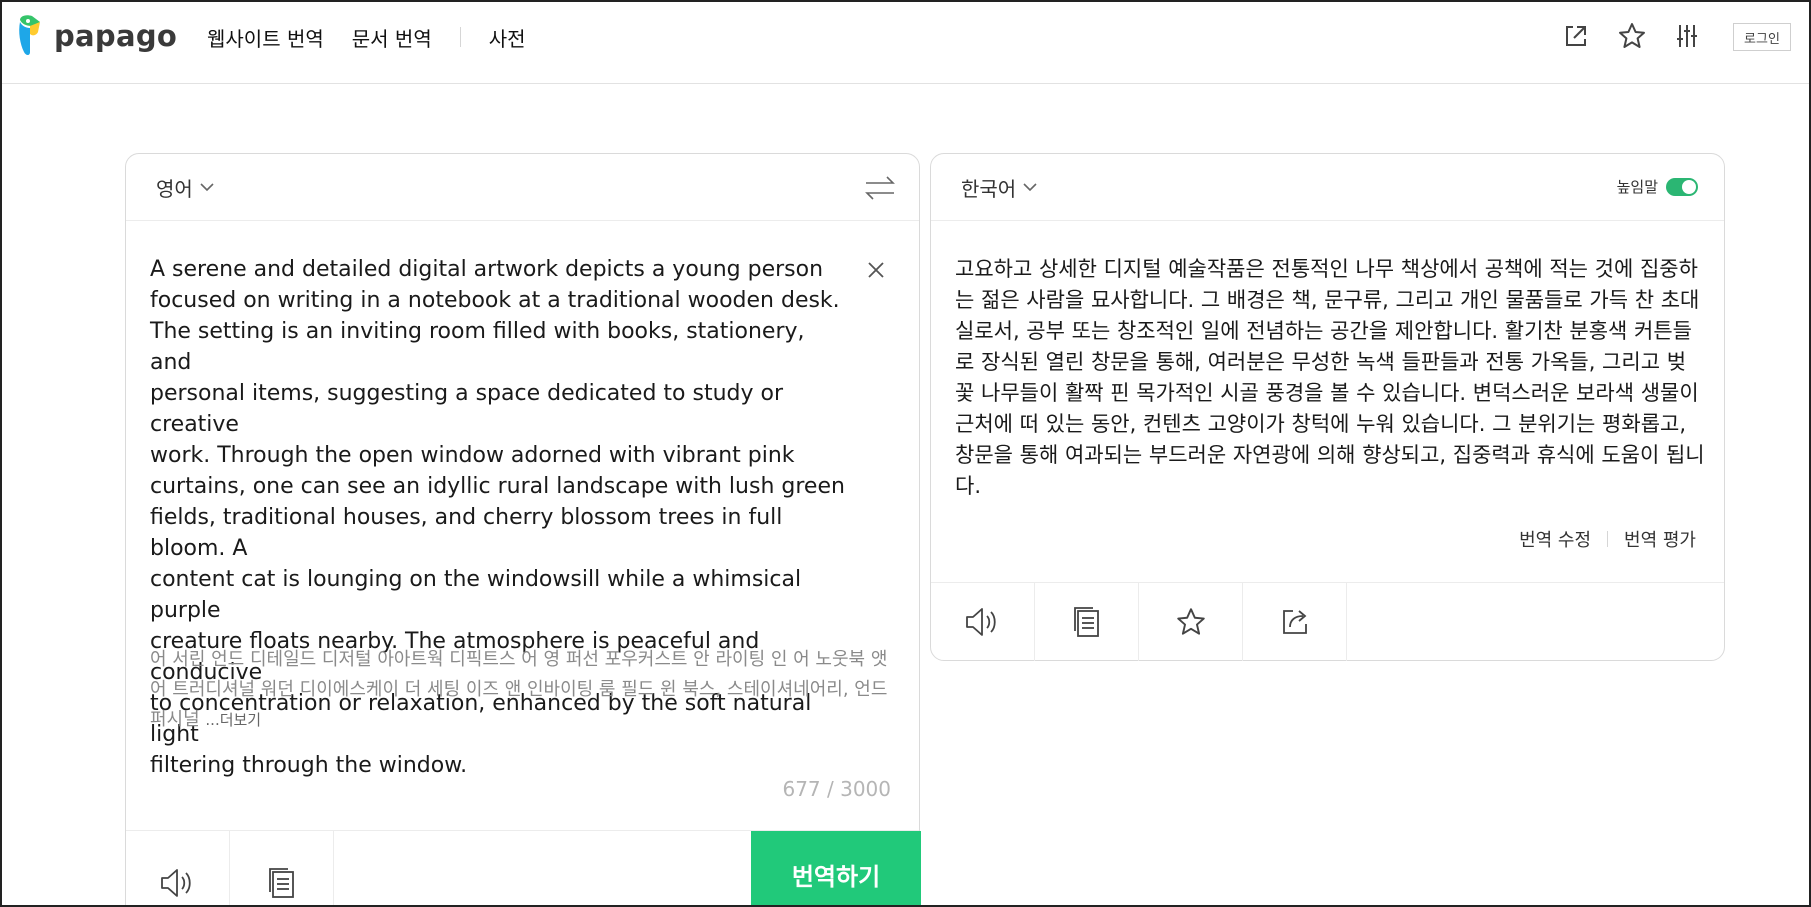 This screenshot has width=1811, height=907. What do you see at coordinates (836, 868) in the screenshot?
I see `translate-button: 번역하기` at bounding box center [836, 868].